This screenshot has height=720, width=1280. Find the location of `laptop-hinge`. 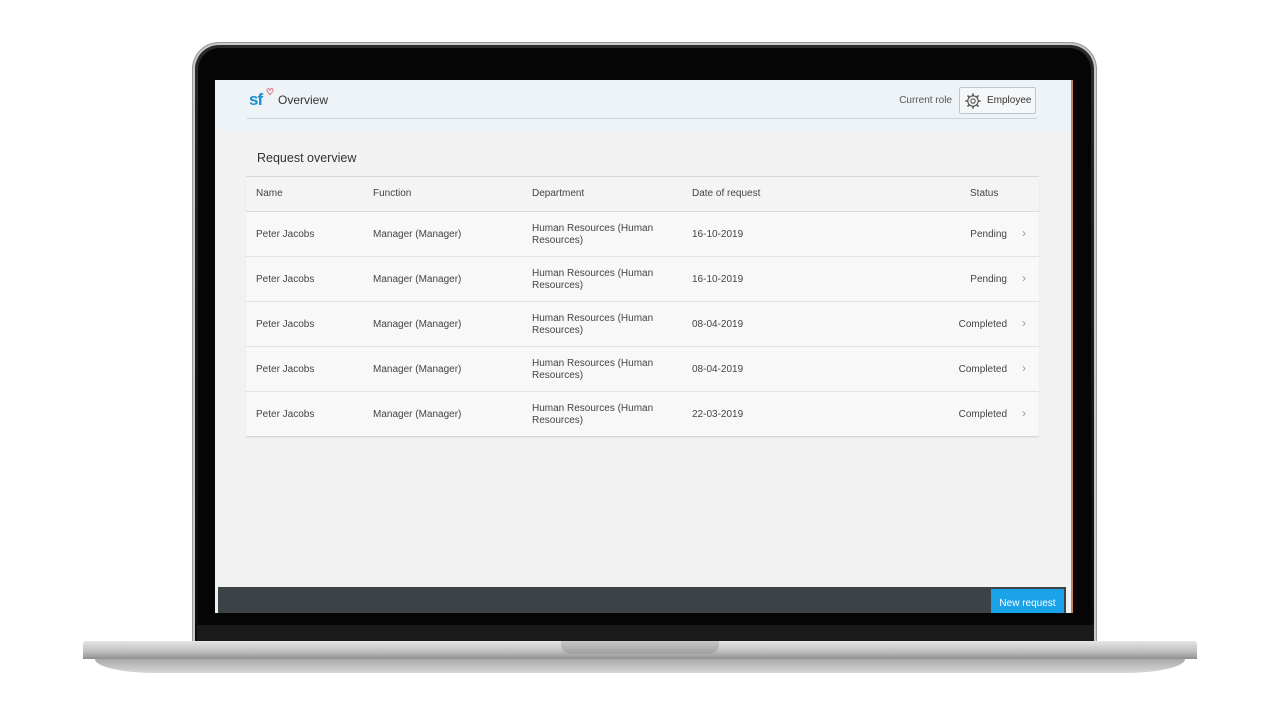

laptop-hinge is located at coordinates (645, 633).